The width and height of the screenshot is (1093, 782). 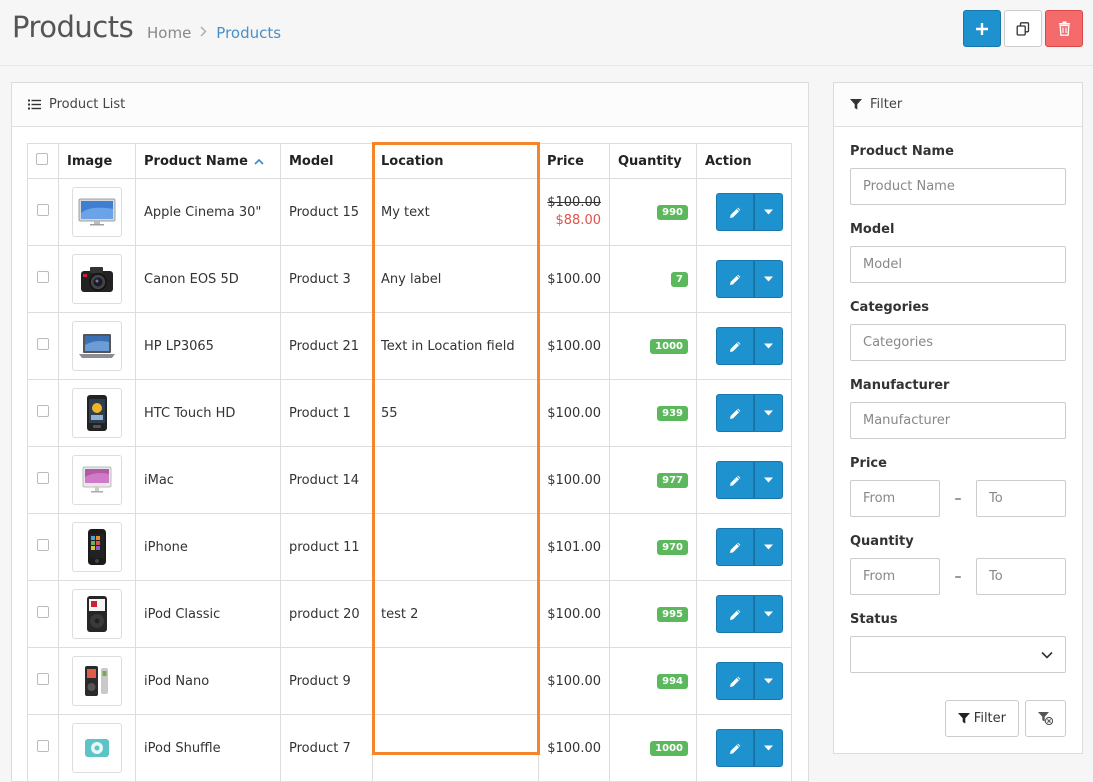 I want to click on column-header-model: Model, so click(x=326, y=161).